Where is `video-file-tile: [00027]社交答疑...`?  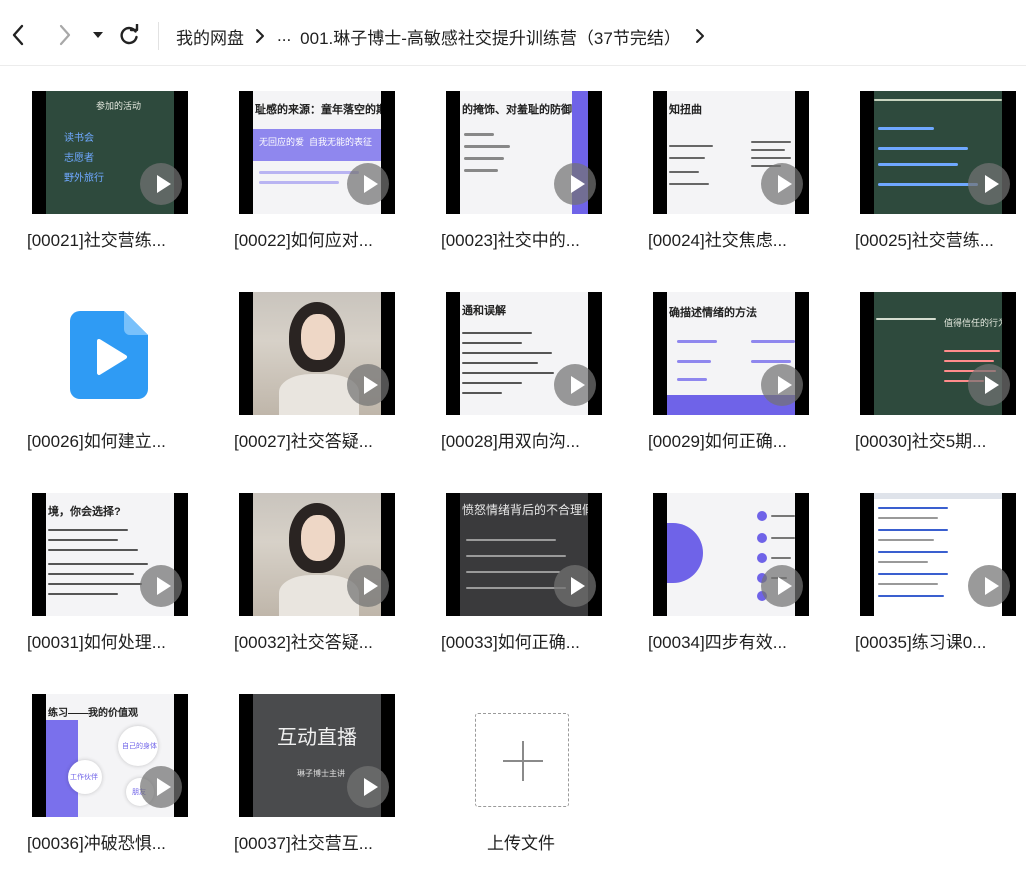 video-file-tile: [00027]社交答疑... is located at coordinates (327, 387).